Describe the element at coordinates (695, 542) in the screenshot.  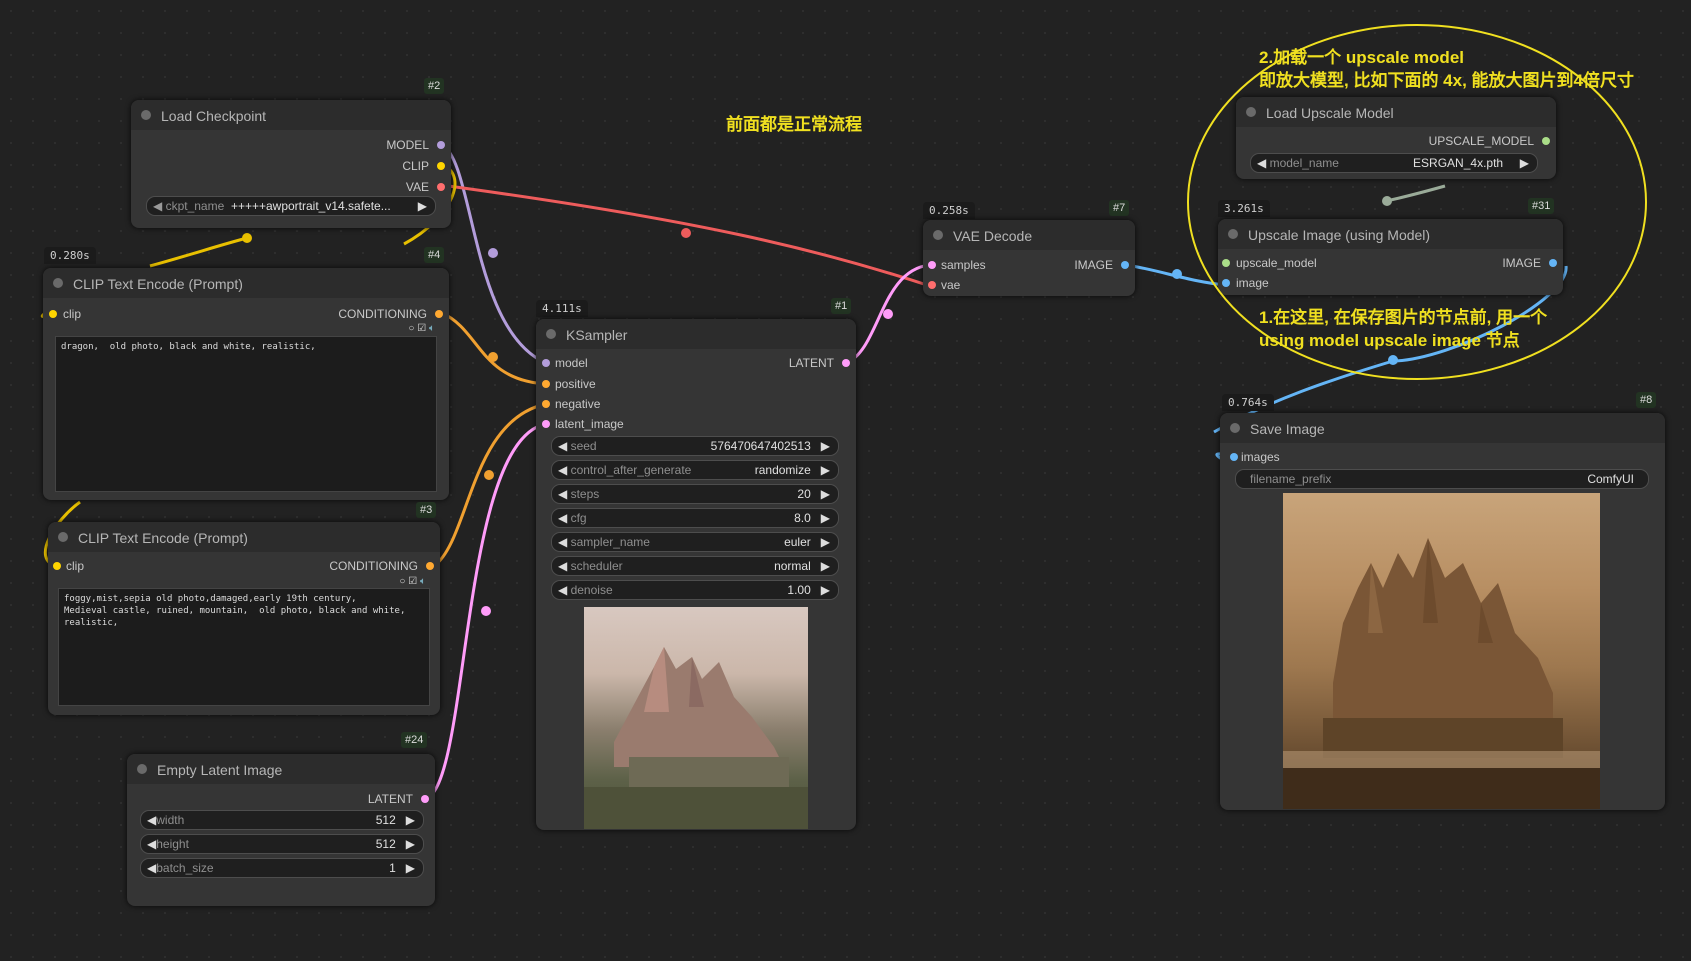
I see `sampler-name-widget: ◀ sampler_name euler ▶` at that location.